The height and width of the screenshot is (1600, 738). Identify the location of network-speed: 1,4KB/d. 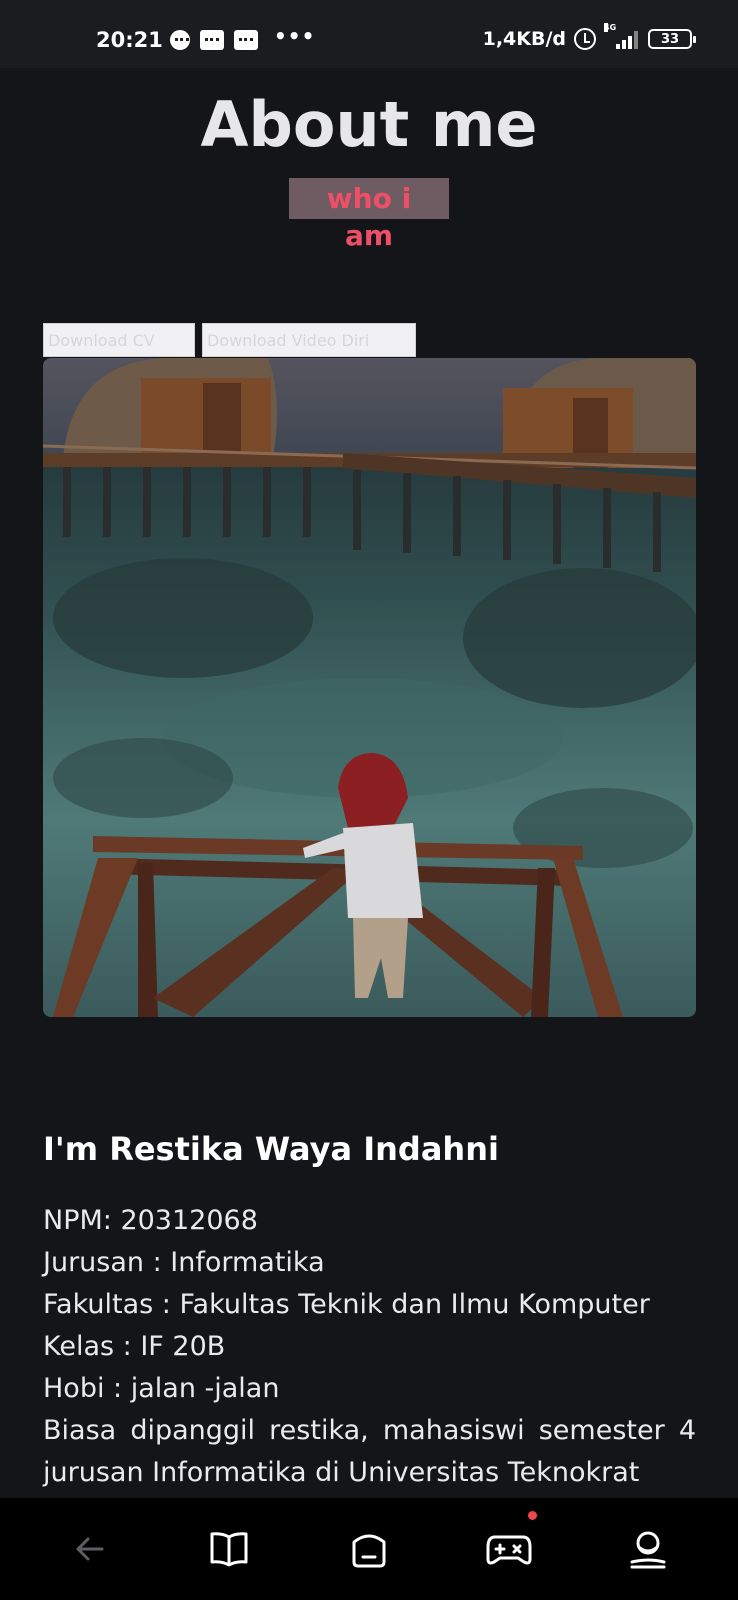
(524, 39).